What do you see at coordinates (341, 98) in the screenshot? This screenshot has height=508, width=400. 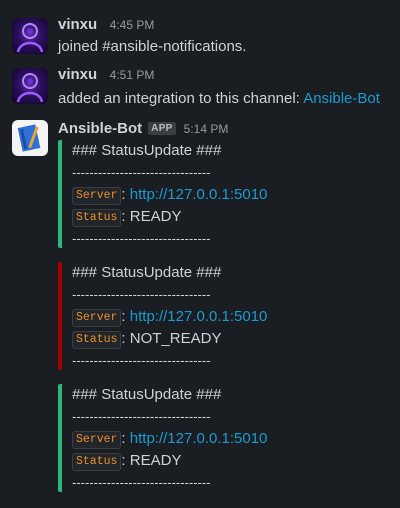 I see `integration-link: Ansible-Bot` at bounding box center [341, 98].